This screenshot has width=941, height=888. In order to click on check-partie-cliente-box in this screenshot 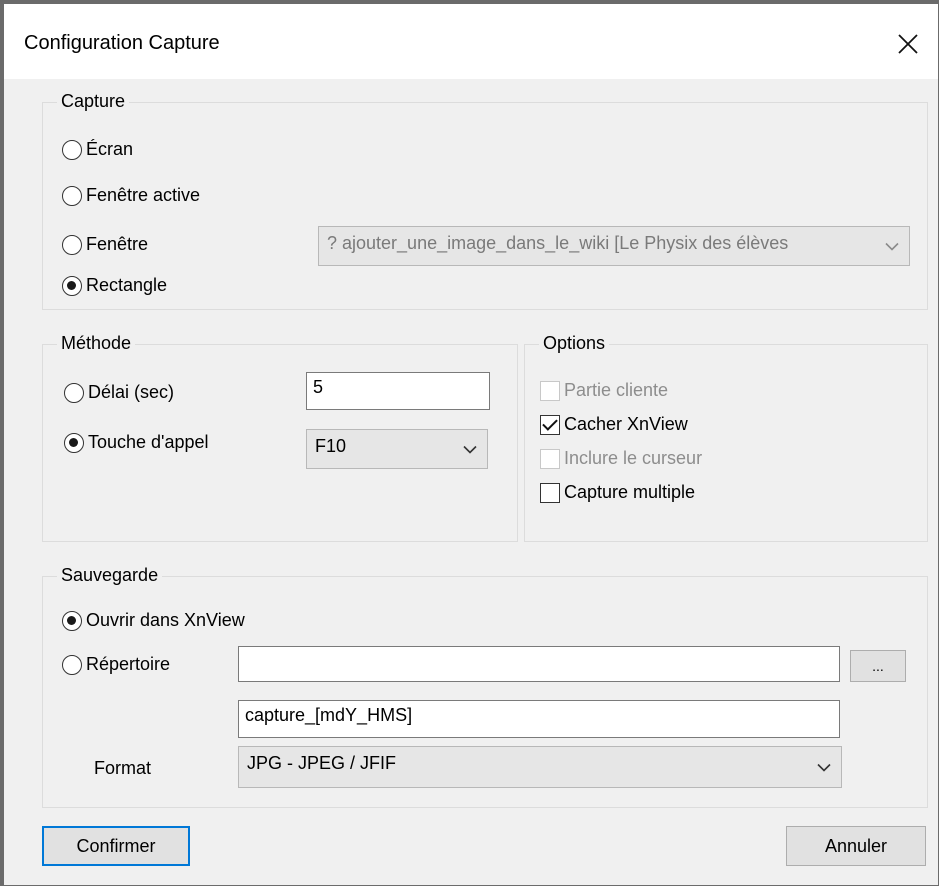, I will do `click(550, 390)`.